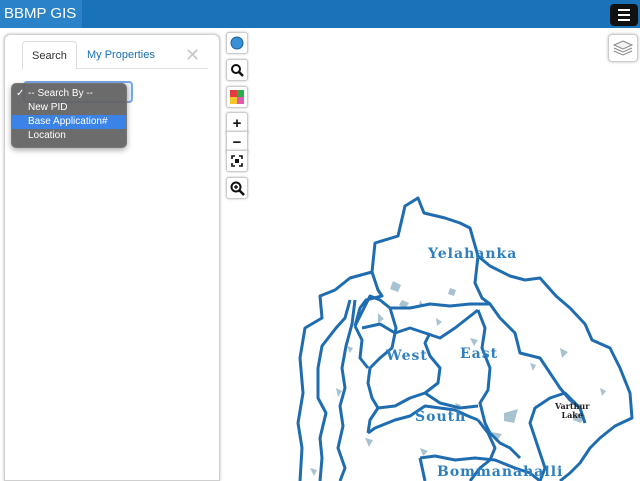  I want to click on option-base-application: Base Application#, so click(69, 122).